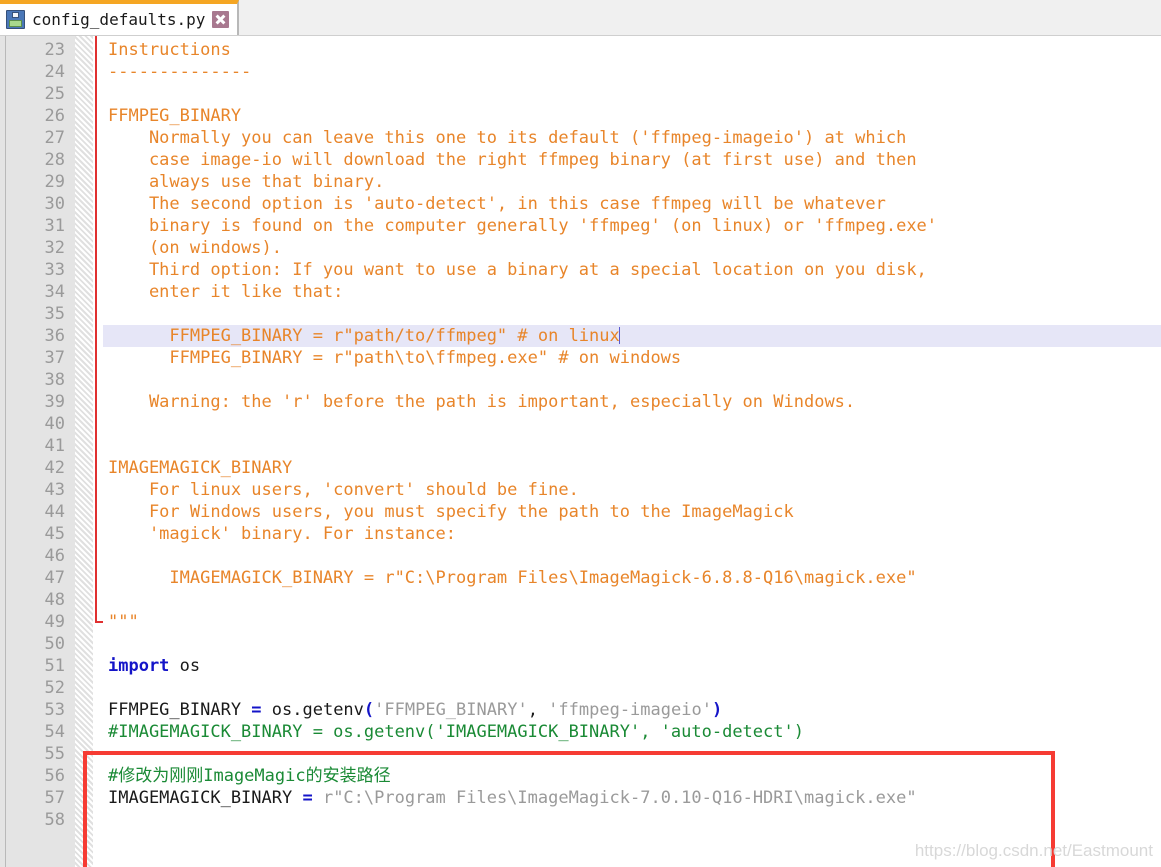 This screenshot has width=1161, height=867. I want to click on code-line: (on windows)., so click(632, 248).